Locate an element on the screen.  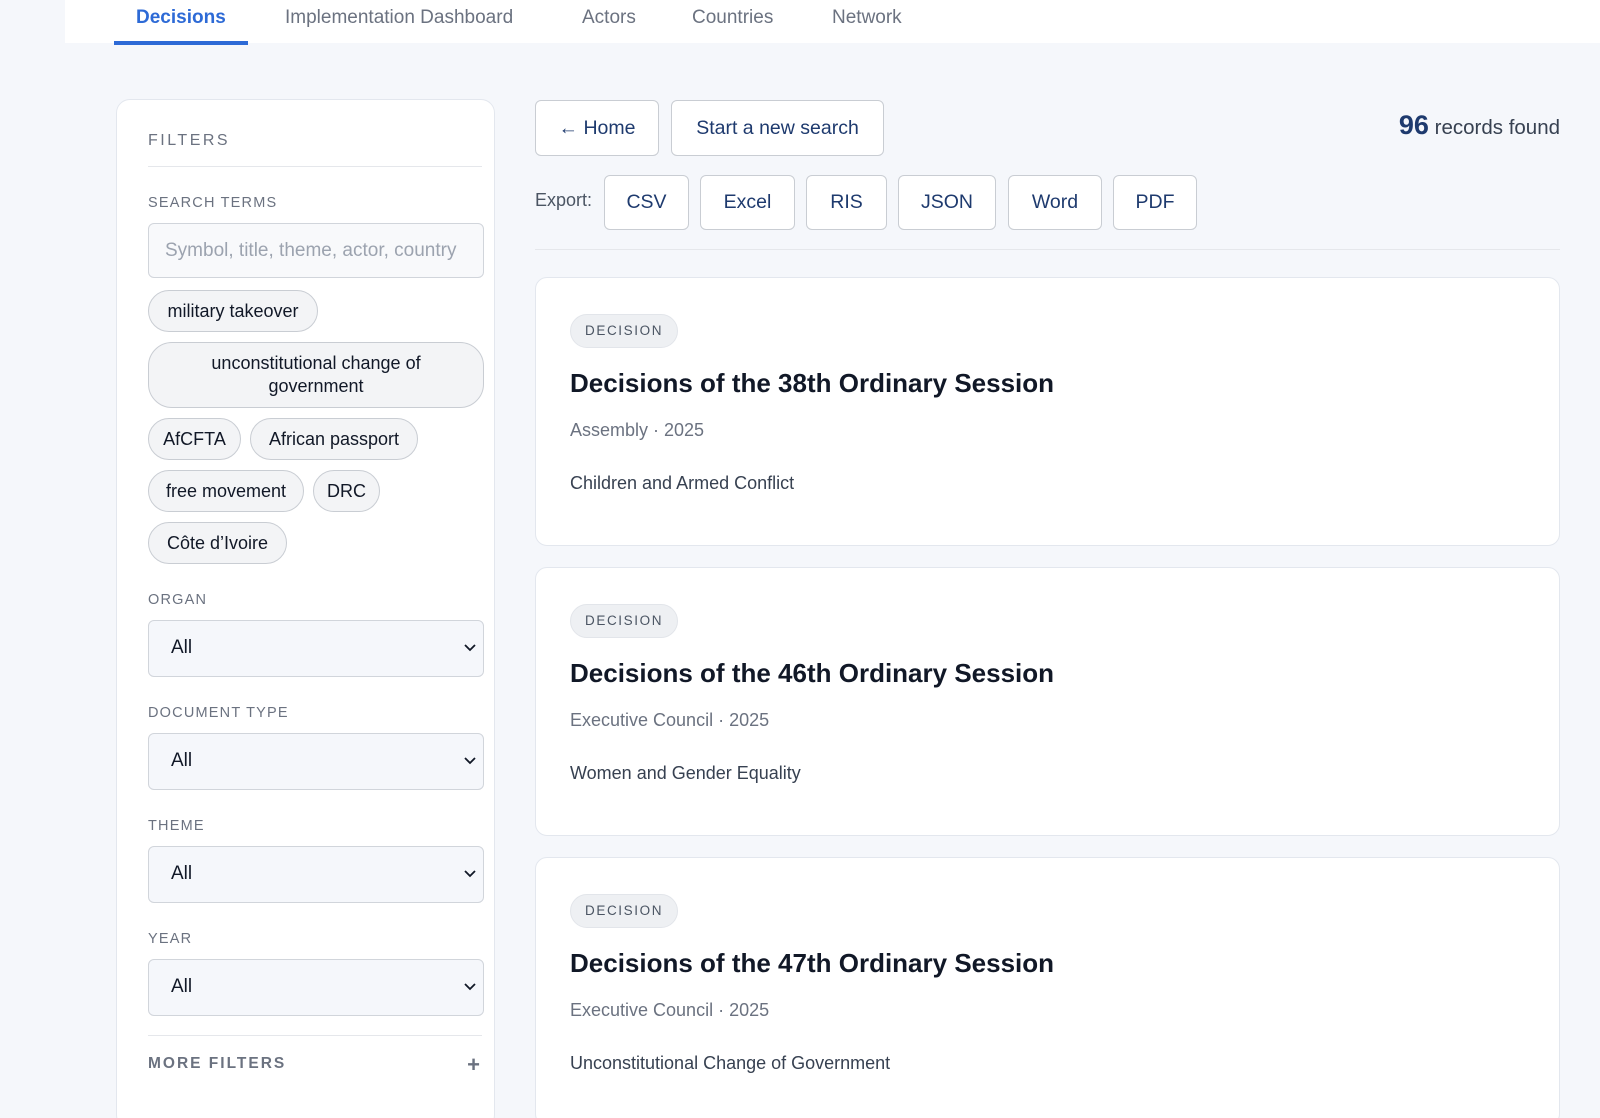
result-title: Decisions of the 47th Ordinary Session is located at coordinates (812, 963).